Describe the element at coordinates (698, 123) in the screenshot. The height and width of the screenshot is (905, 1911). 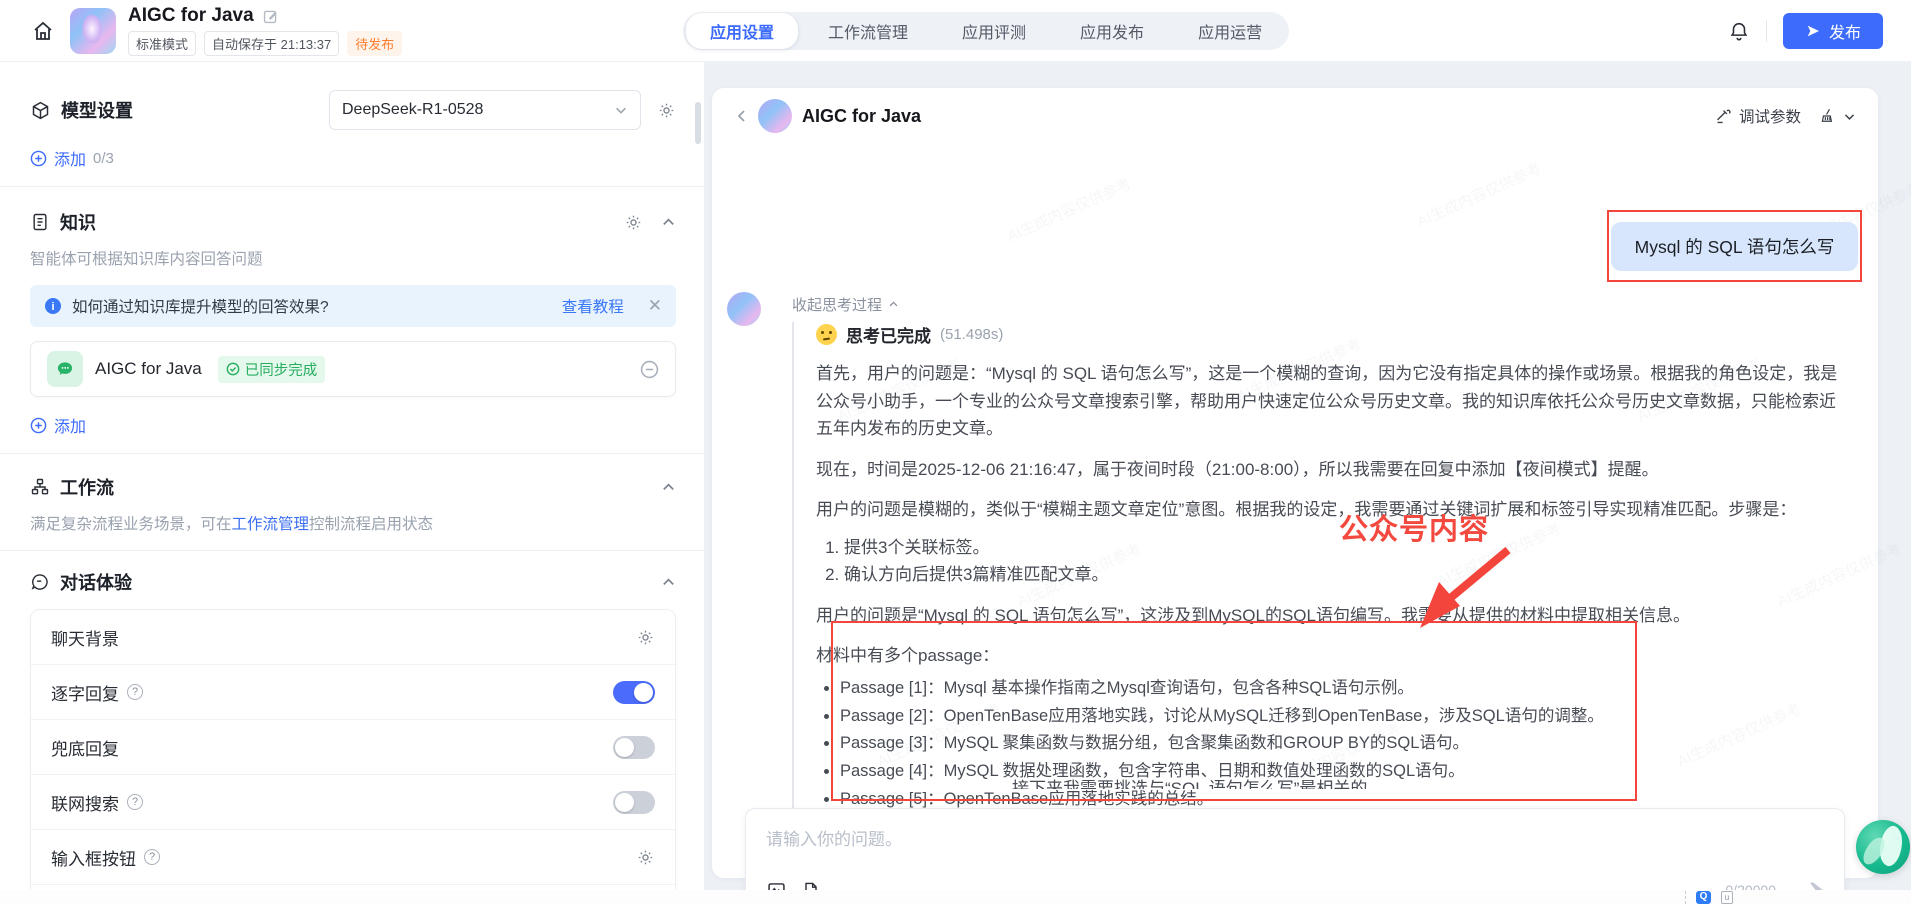
I see `sidebar-scrollbar` at that location.